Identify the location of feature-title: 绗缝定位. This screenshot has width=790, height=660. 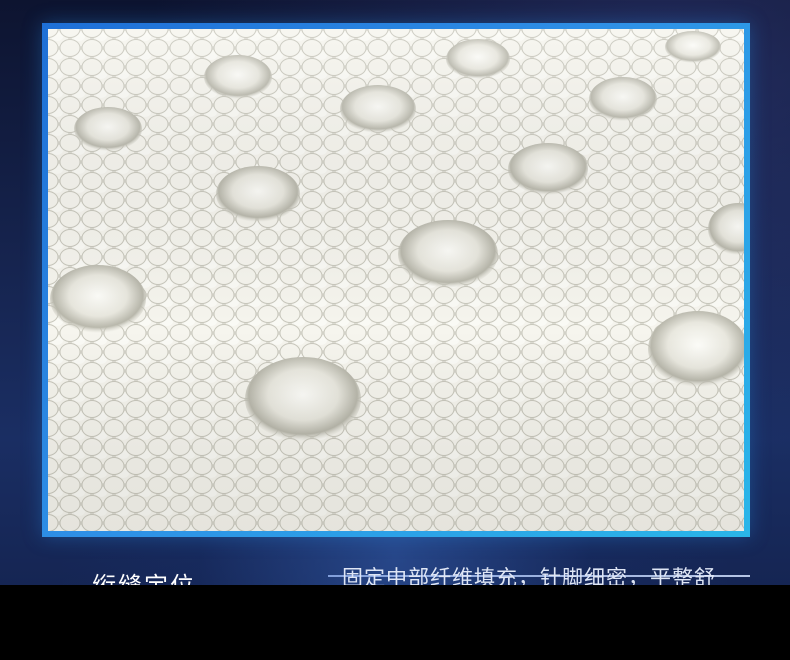
(144, 575).